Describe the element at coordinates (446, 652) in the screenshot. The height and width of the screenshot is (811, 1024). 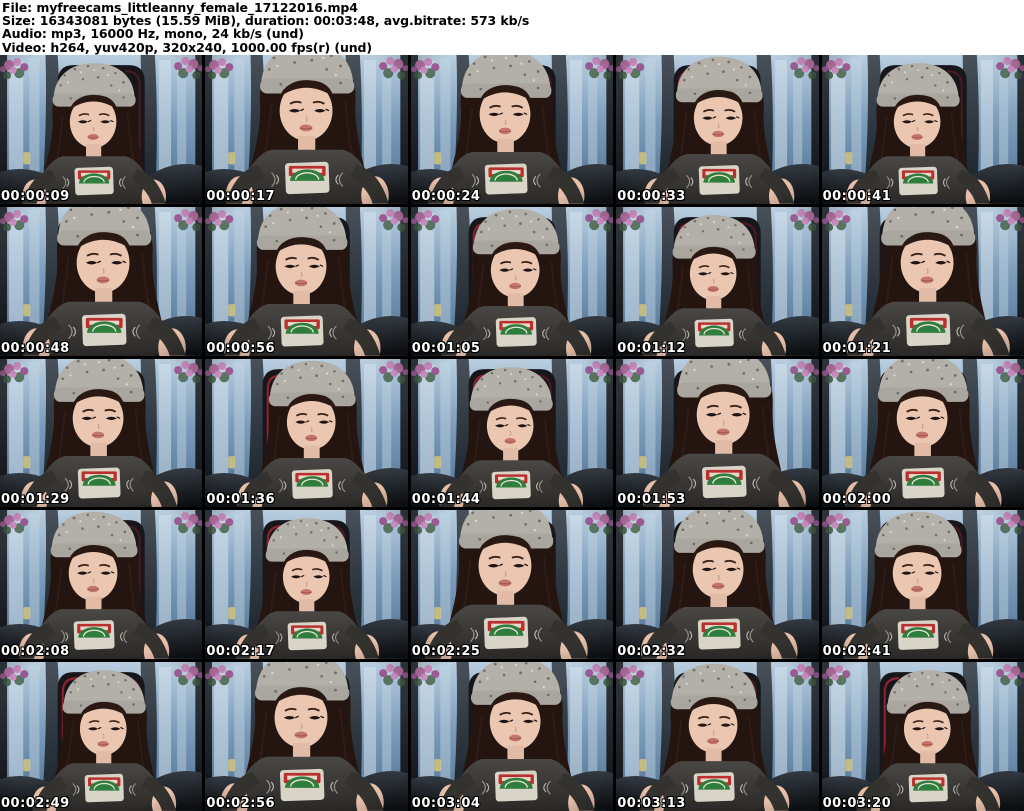
I see `thumbnail-timestamp: 00:02:25` at that location.